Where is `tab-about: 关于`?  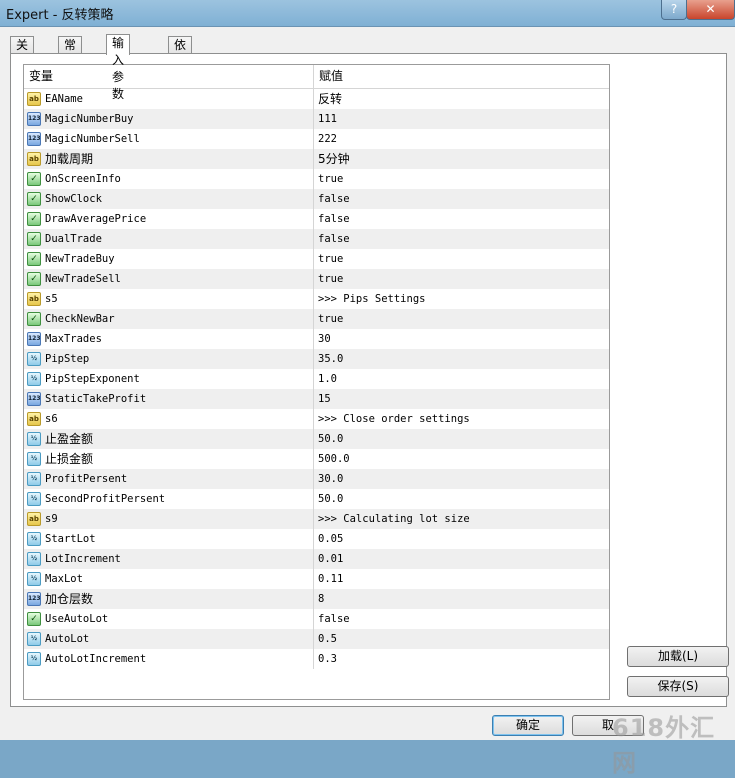
tab-about: 关于 is located at coordinates (22, 52).